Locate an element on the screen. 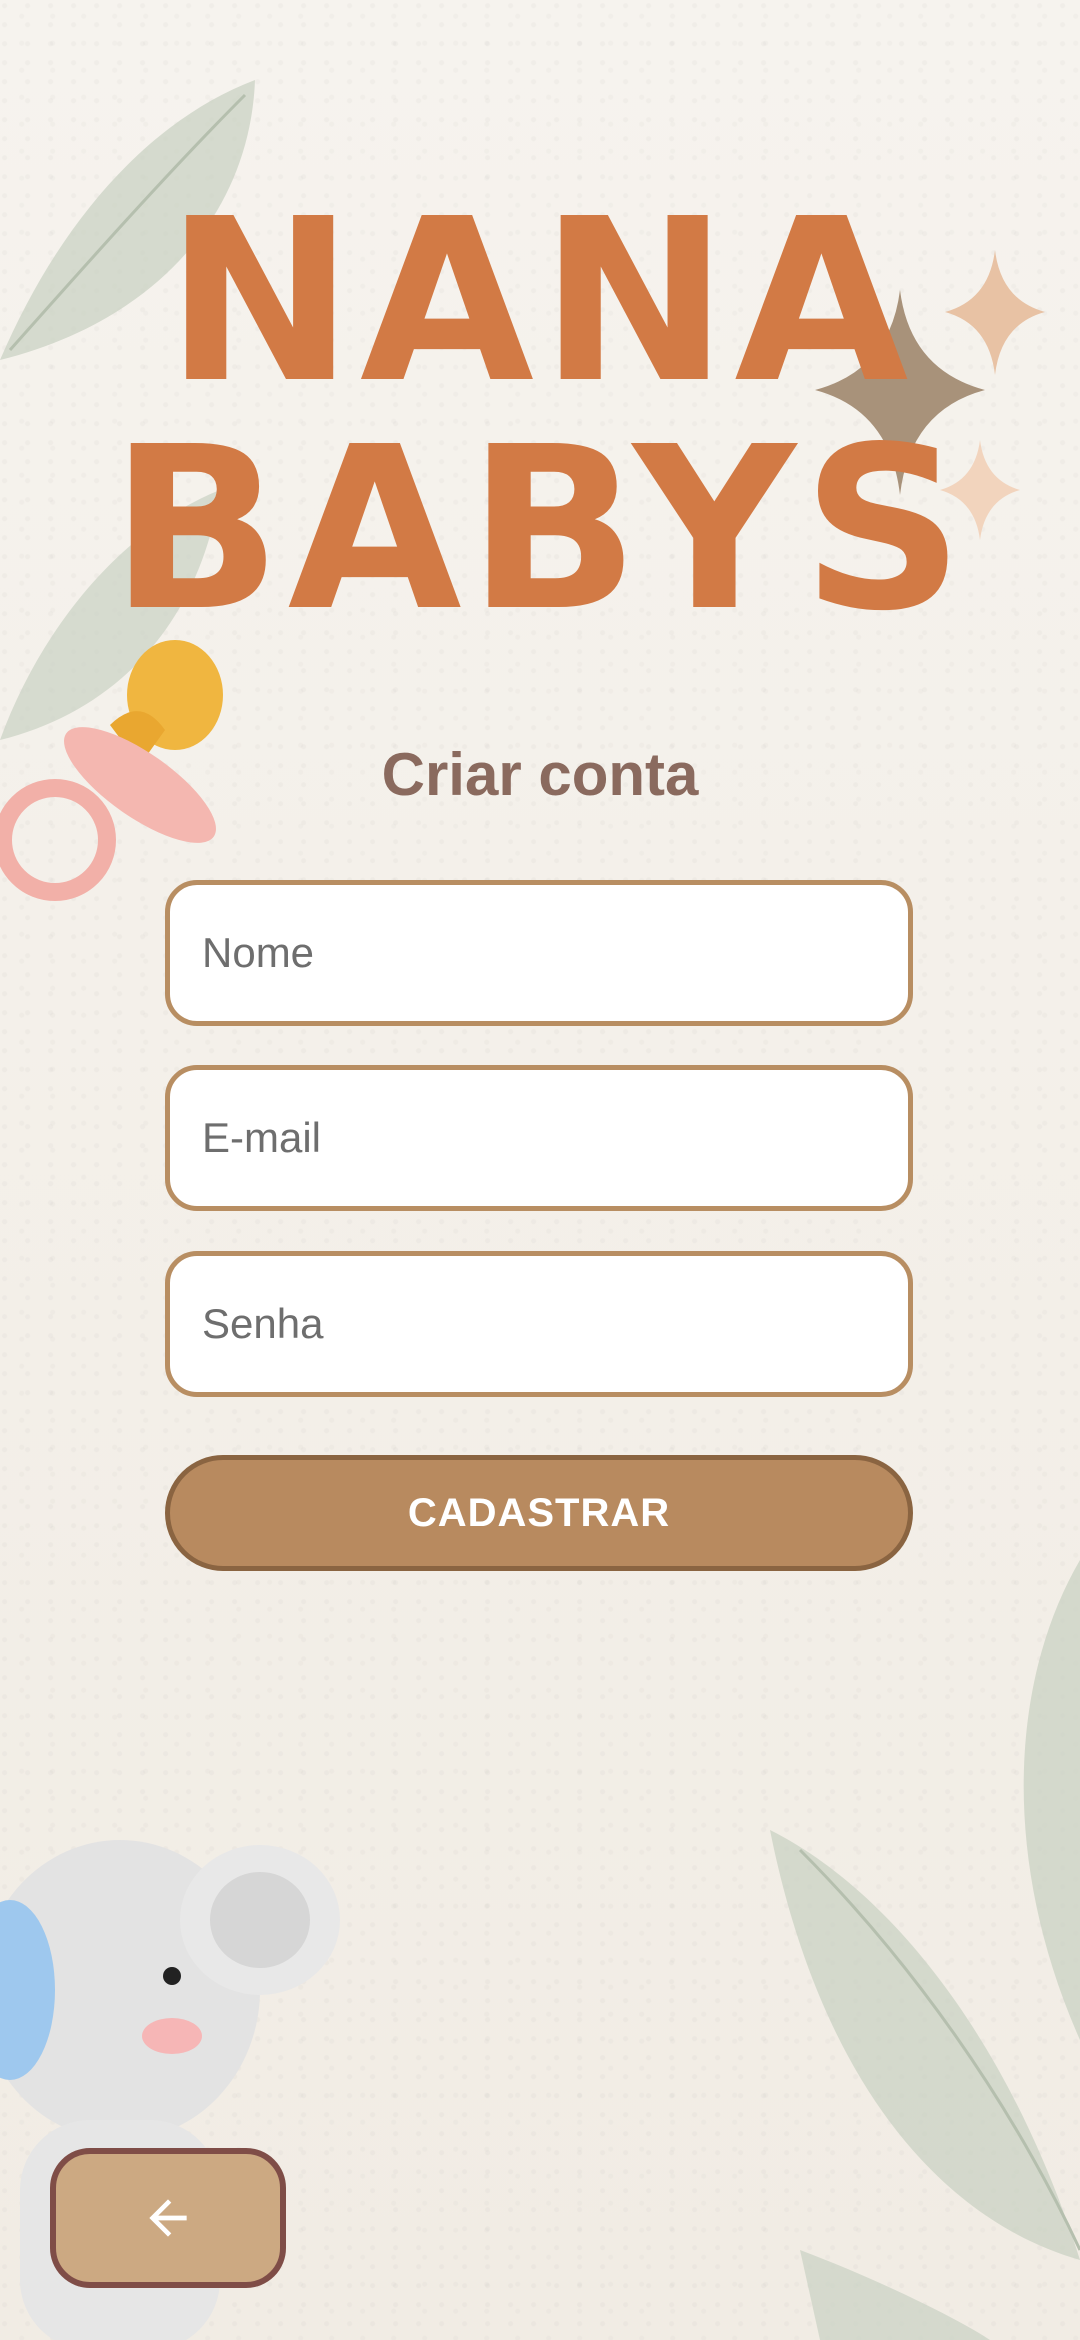 This screenshot has width=1080, height=2340. page-title: Criar conta is located at coordinates (540, 774).